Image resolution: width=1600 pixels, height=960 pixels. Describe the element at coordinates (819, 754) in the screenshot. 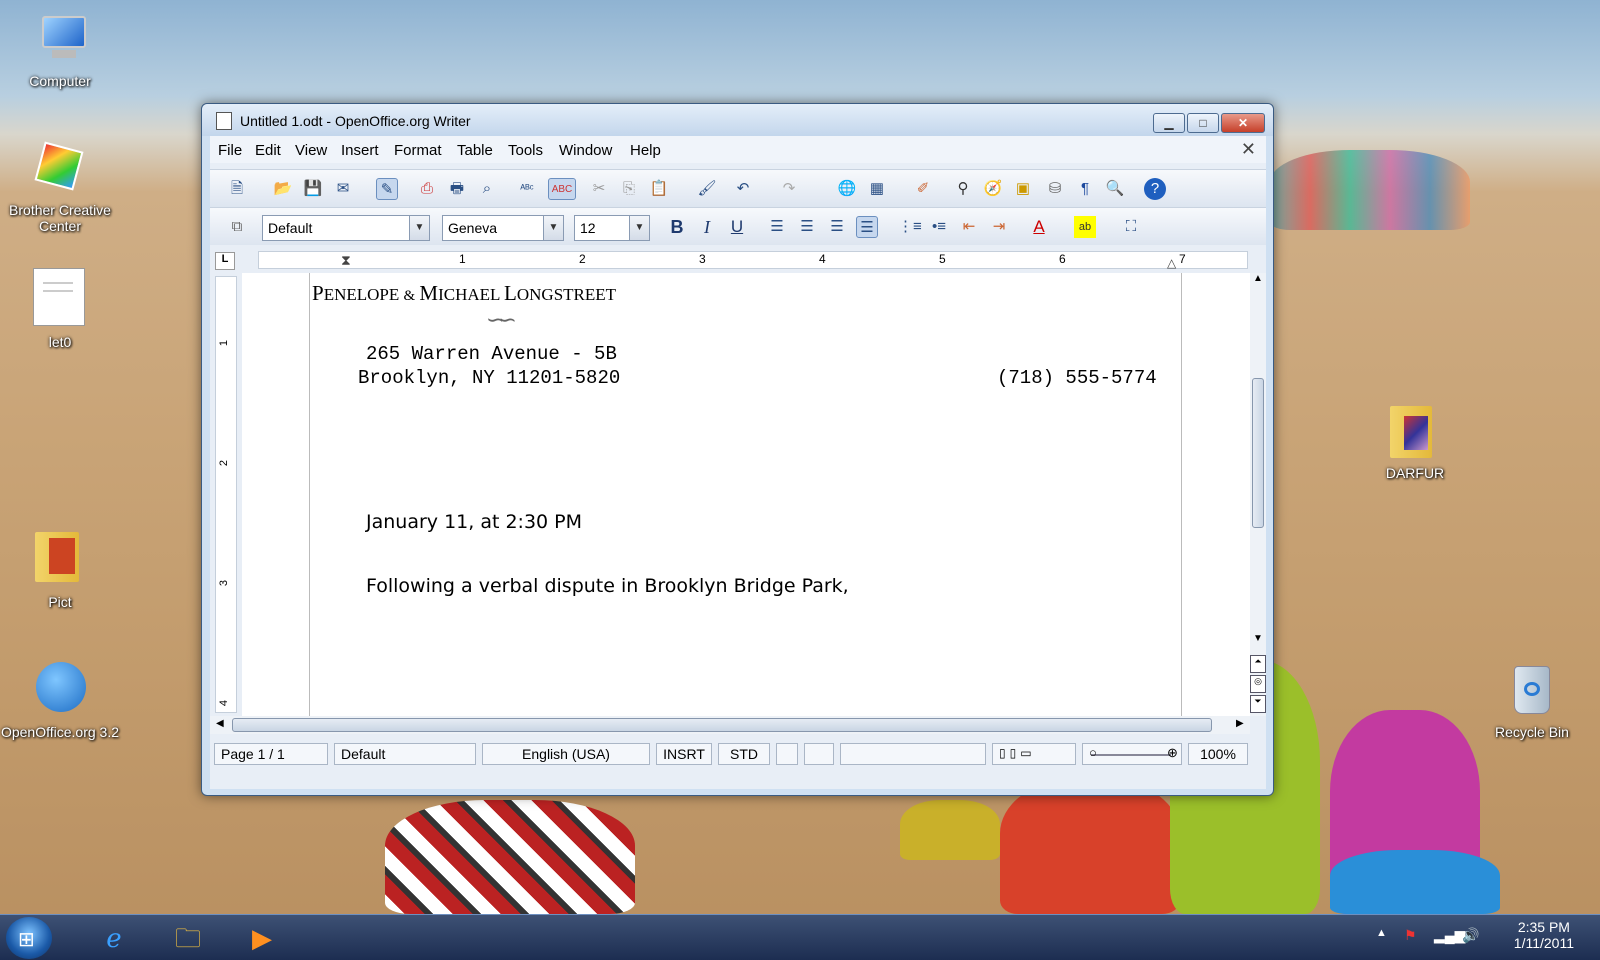

I see `document-modified-indicator` at that location.